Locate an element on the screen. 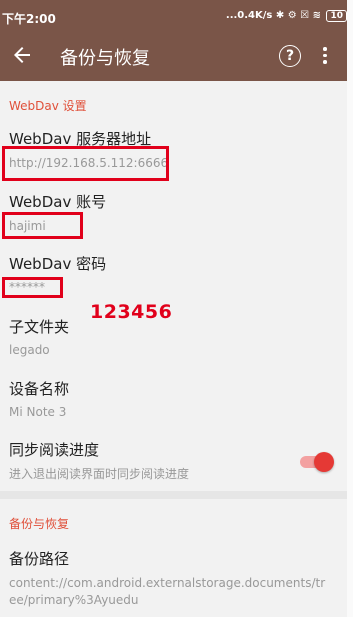 The image size is (353, 617). sync-progress-toggle is located at coordinates (317, 462).